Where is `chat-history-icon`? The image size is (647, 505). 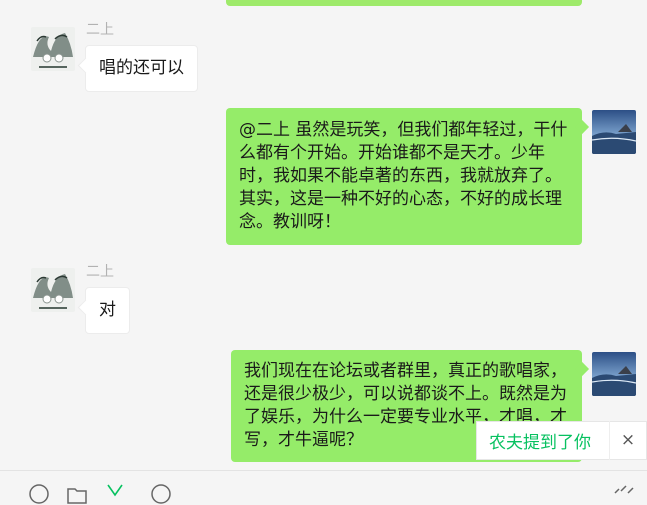
chat-history-icon is located at coordinates (161, 494).